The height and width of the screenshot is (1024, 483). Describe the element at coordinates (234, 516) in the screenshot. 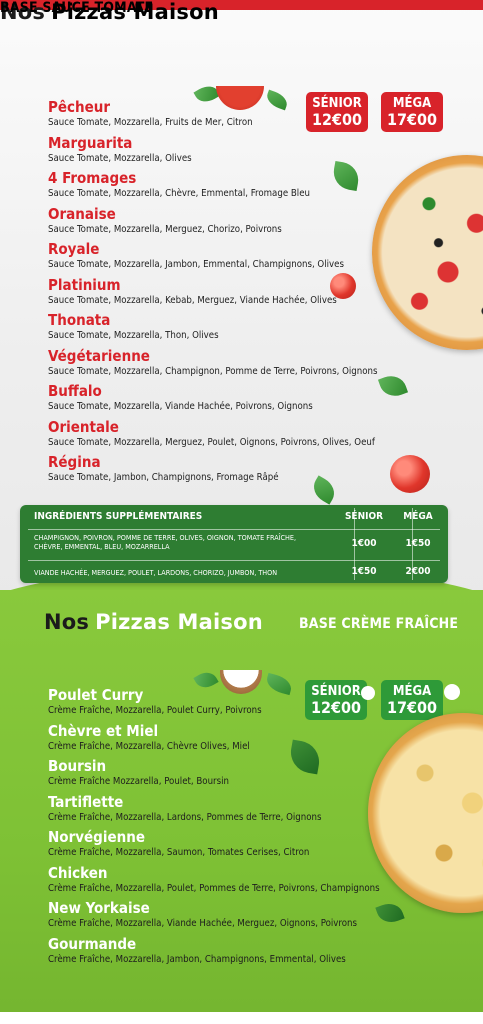

I see `extras-header-row: INGRÉDIENTS SUPPLÉMENTAIRES SÉNIOR MÉGA` at that location.